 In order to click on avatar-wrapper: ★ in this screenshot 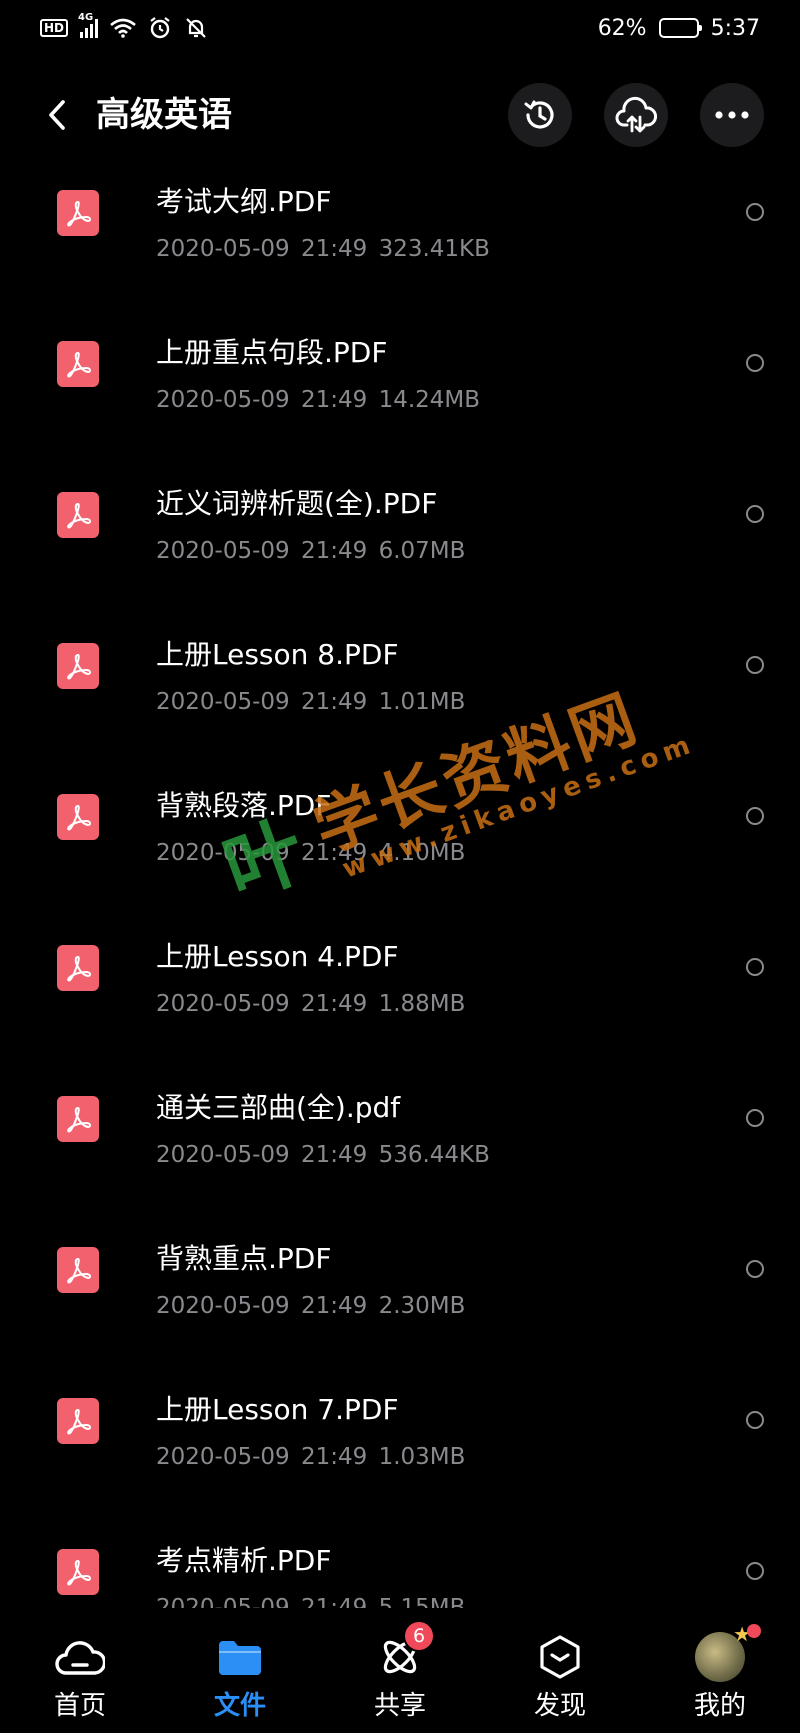, I will do `click(728, 1652)`.